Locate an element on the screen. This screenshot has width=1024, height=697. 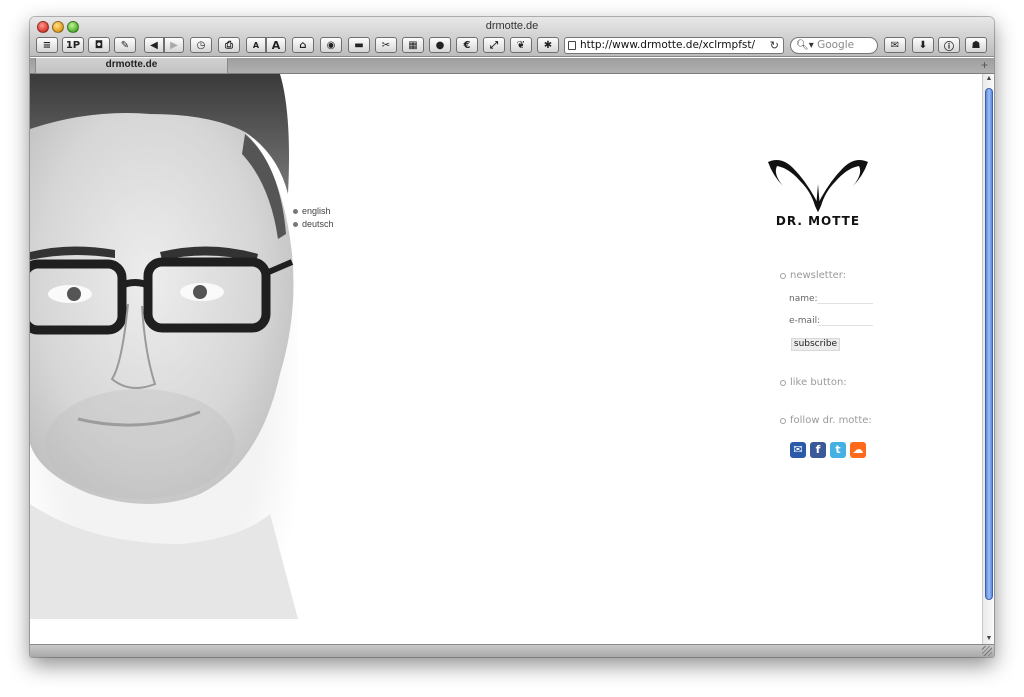
soundcloud-icon: ☁ is located at coordinates (858, 450).